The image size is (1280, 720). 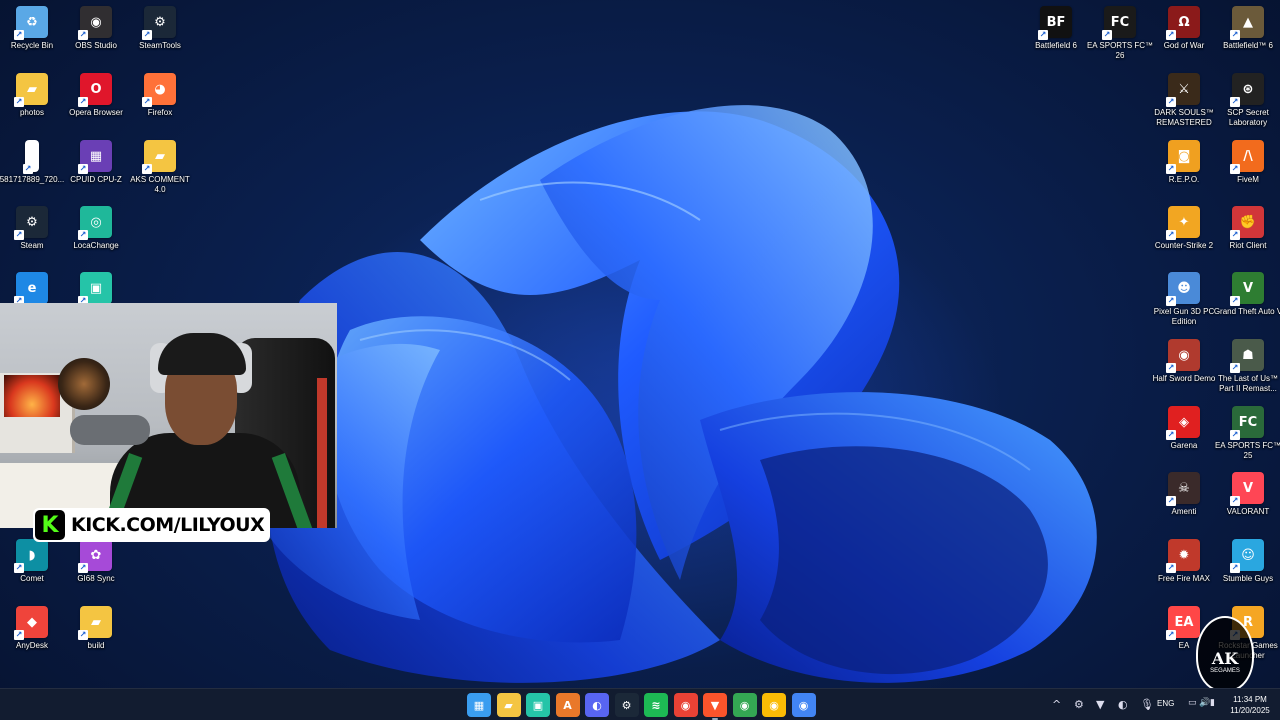 I want to click on desktop-shortcut: BF ↗ Battlefield 6, so click(x=1056, y=39).